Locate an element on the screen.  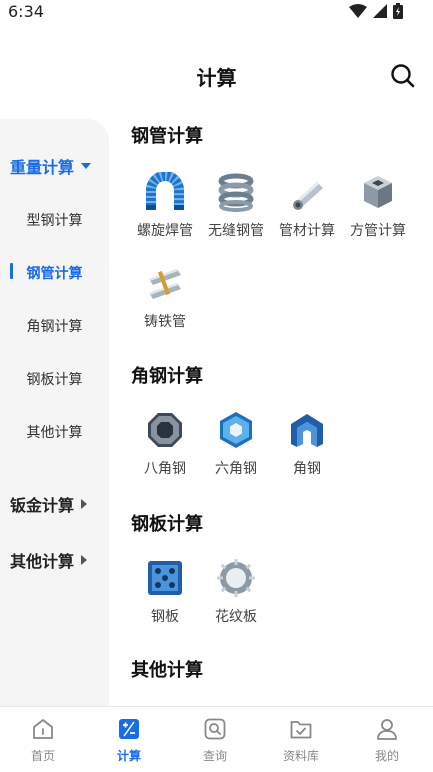
tile-label: 方管计算 is located at coordinates (378, 231).